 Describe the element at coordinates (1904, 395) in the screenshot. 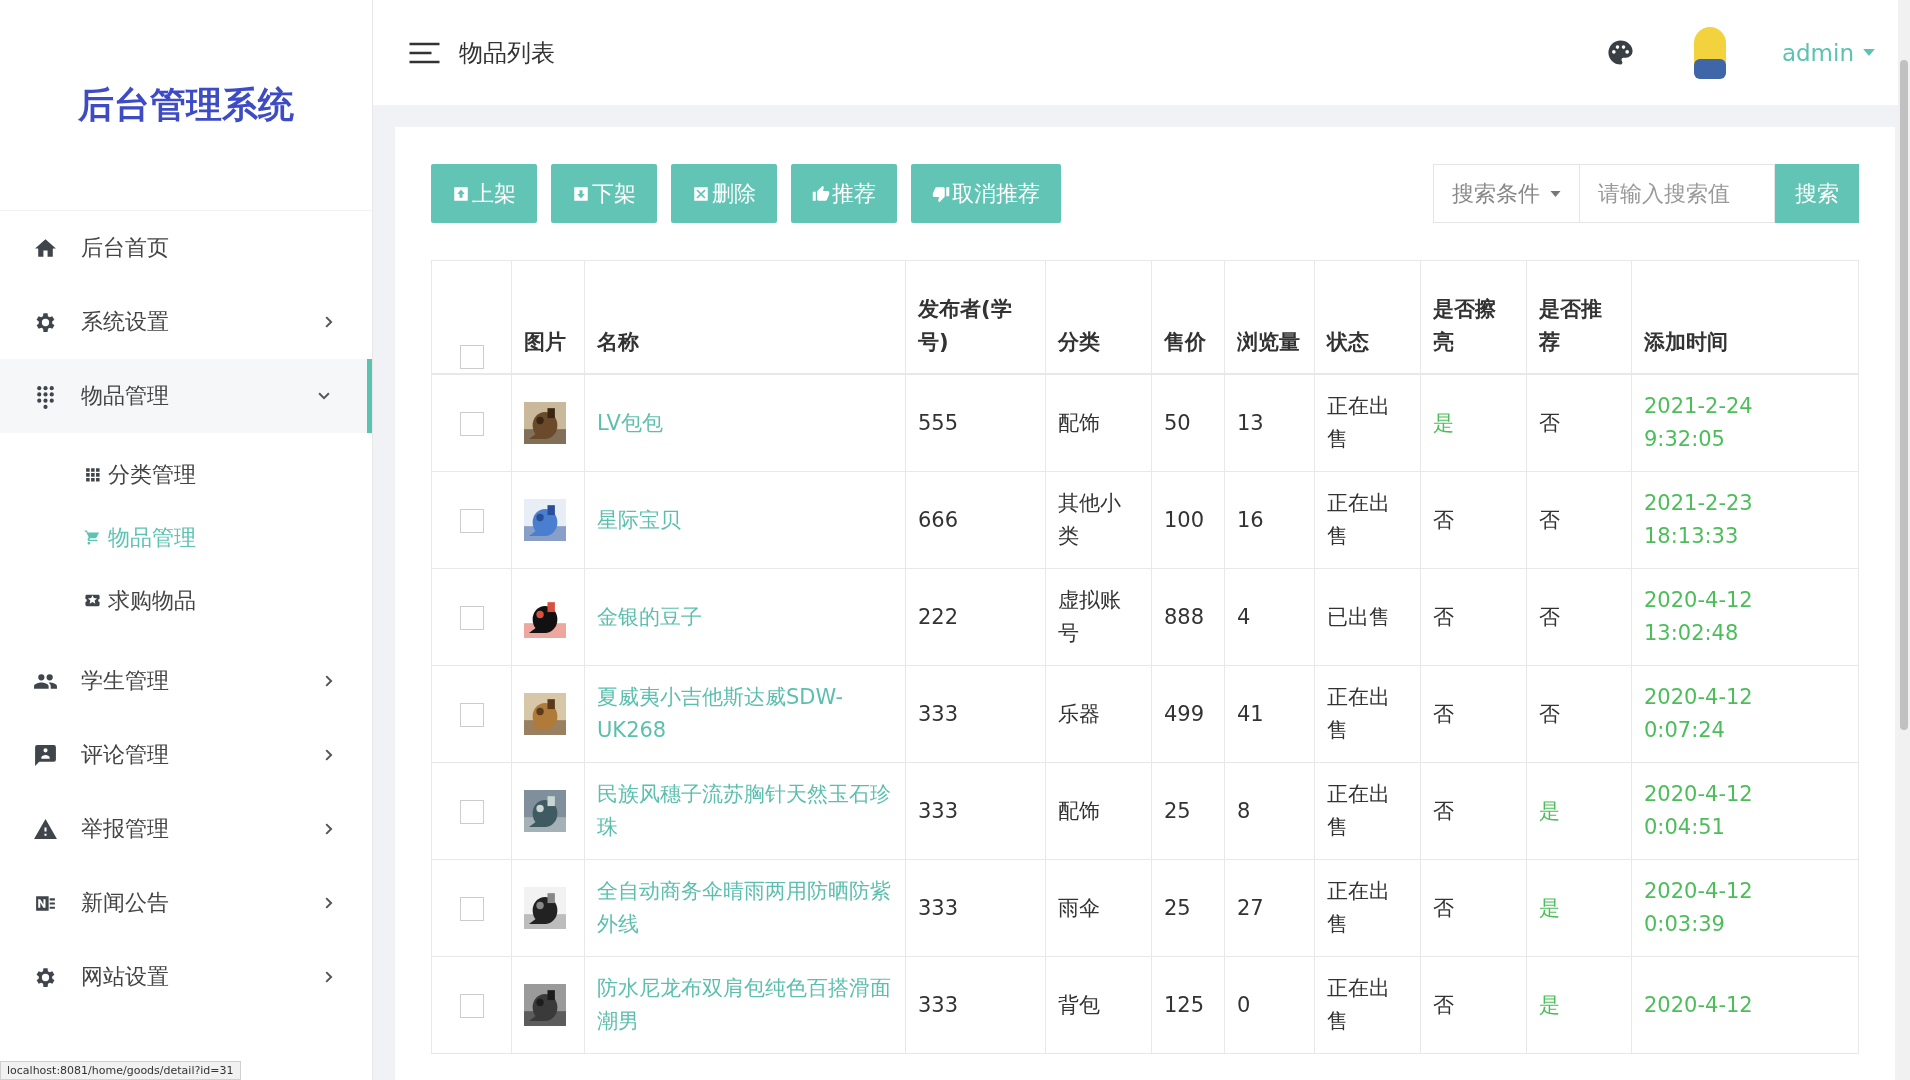

I see `scrollbar-thumb` at that location.